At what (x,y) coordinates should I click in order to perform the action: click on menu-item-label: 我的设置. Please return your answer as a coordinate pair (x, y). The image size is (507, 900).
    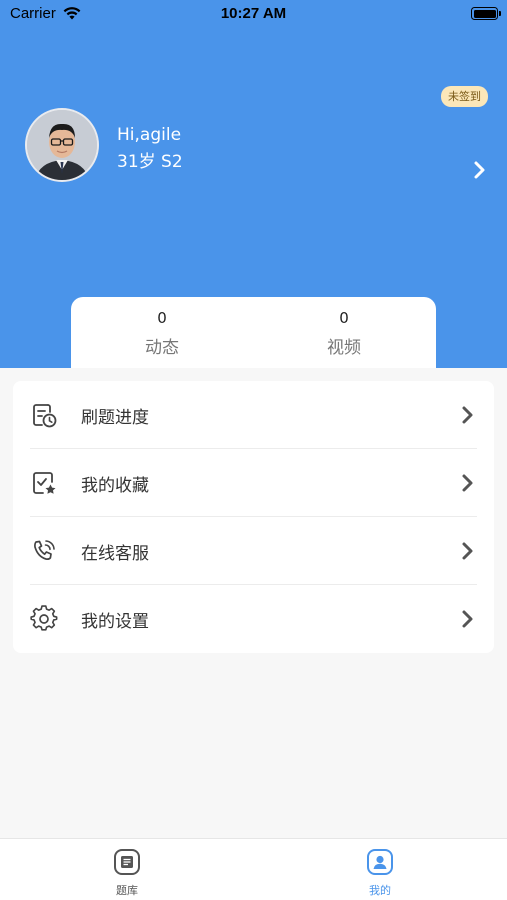
    Looking at the image, I should click on (115, 622).